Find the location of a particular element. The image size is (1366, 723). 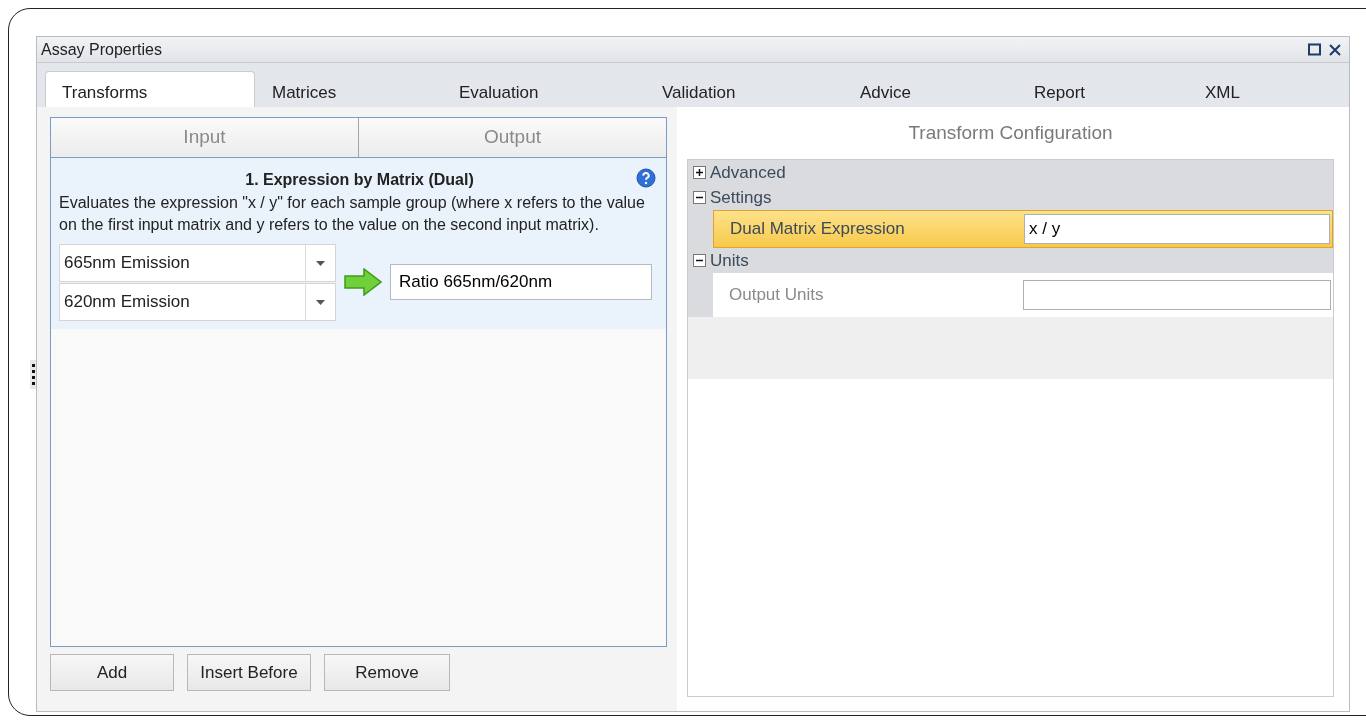

window-title: Assay Properties is located at coordinates (102, 49).